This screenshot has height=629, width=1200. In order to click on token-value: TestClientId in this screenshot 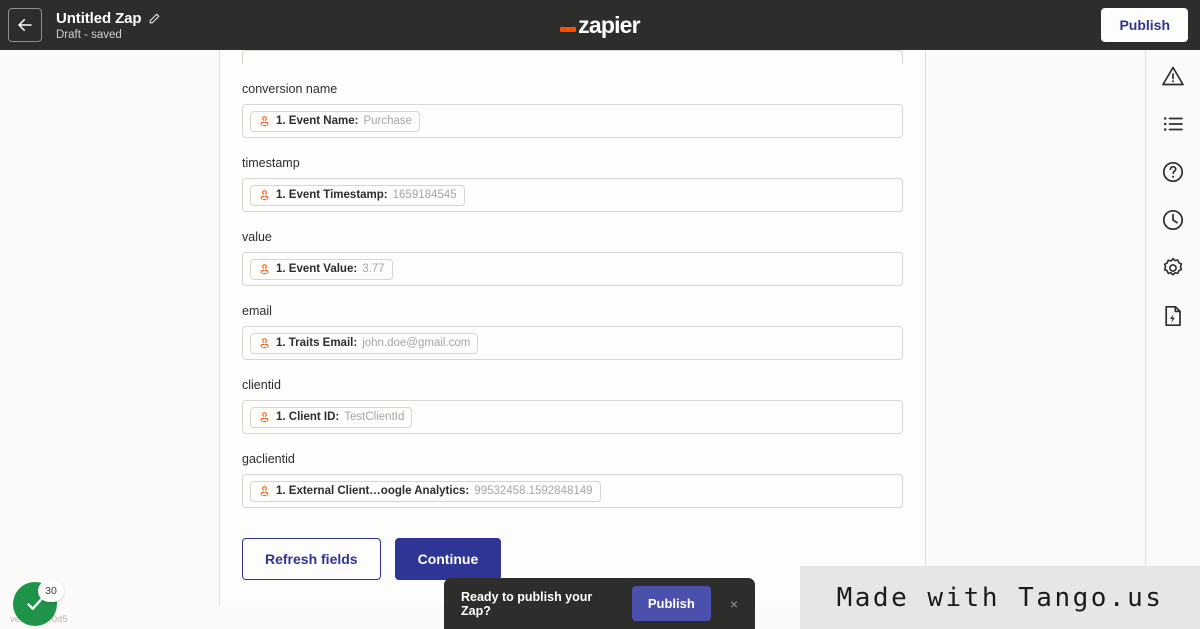, I will do `click(374, 417)`.